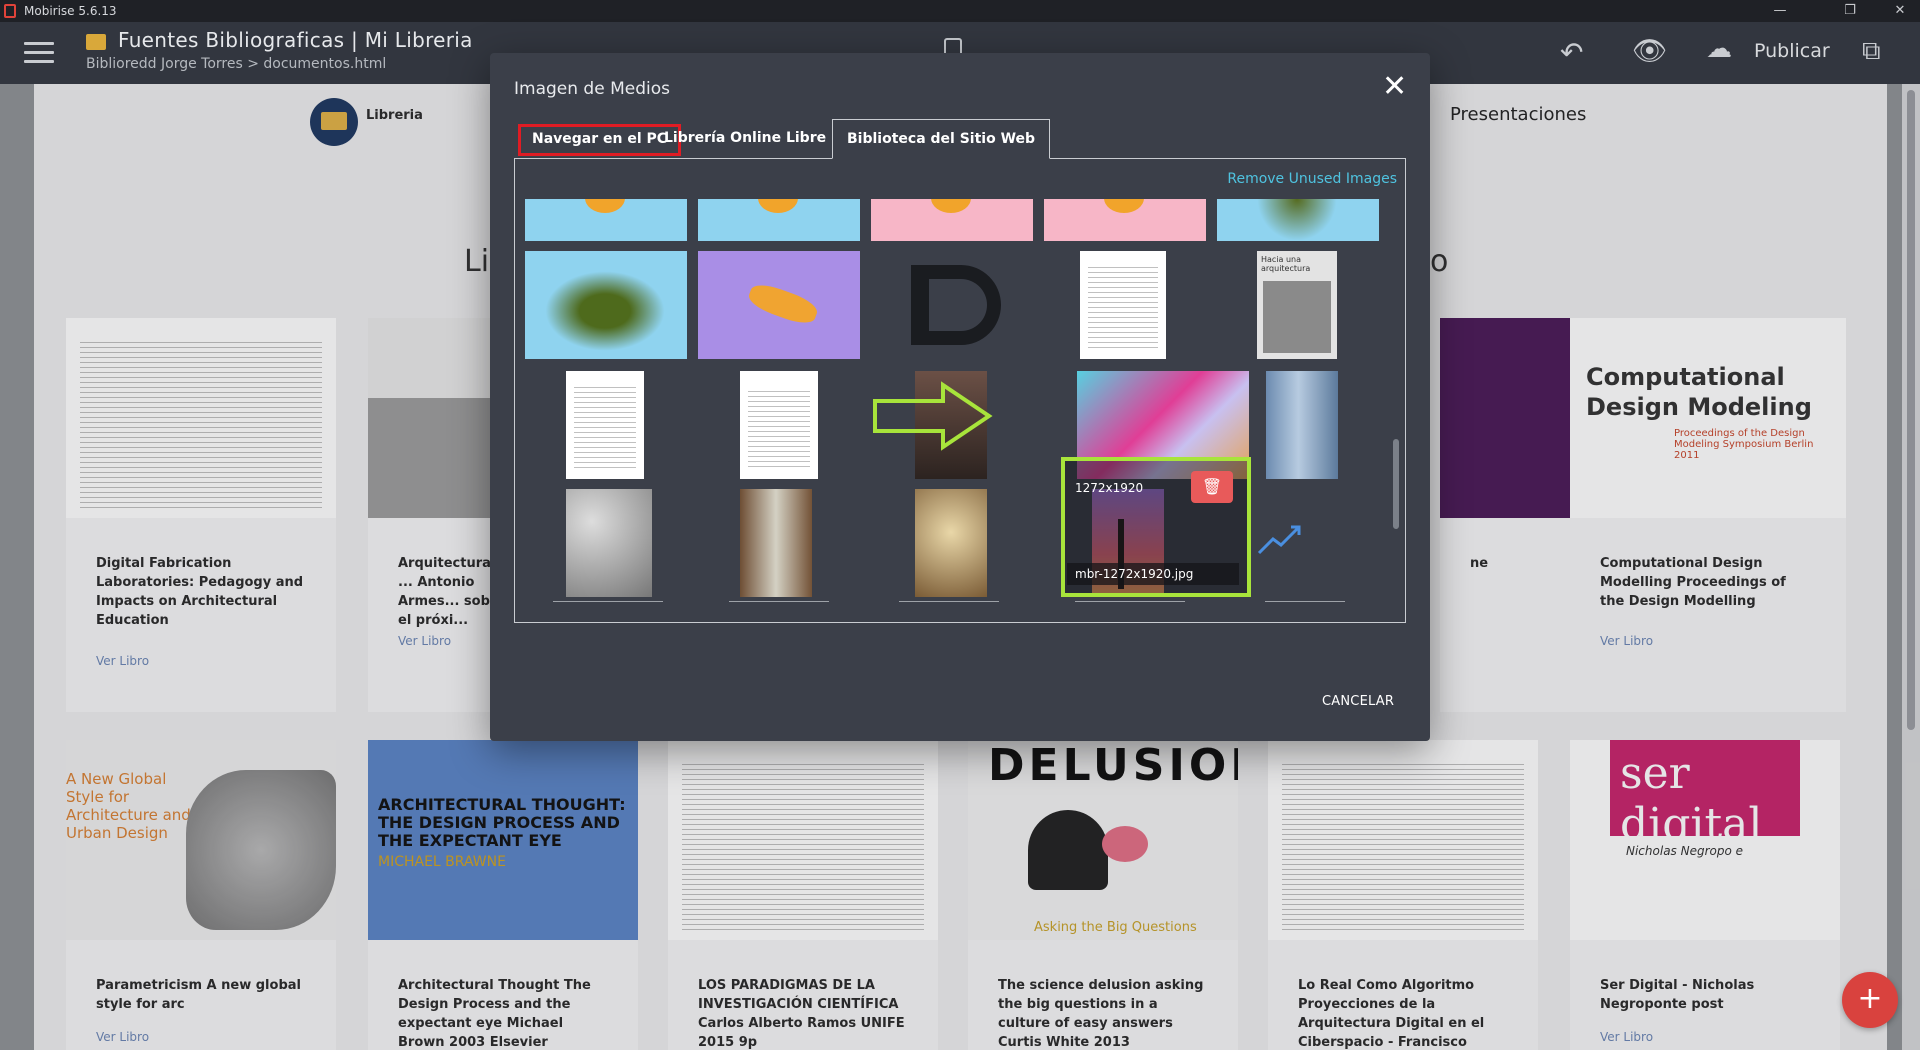  Describe the element at coordinates (1571, 52) in the screenshot. I see `undo-icon: ↶` at that location.